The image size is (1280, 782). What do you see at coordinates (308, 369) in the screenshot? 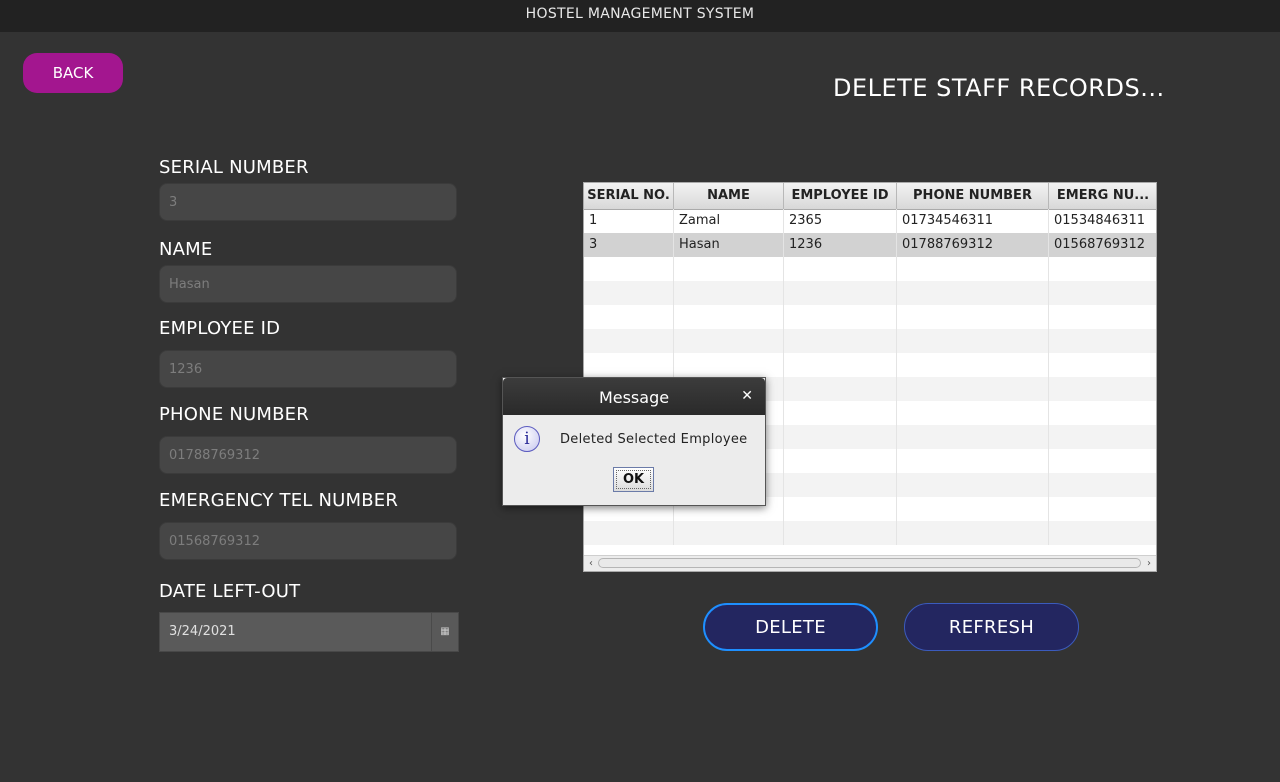
I see `employee-id-field: 1236` at bounding box center [308, 369].